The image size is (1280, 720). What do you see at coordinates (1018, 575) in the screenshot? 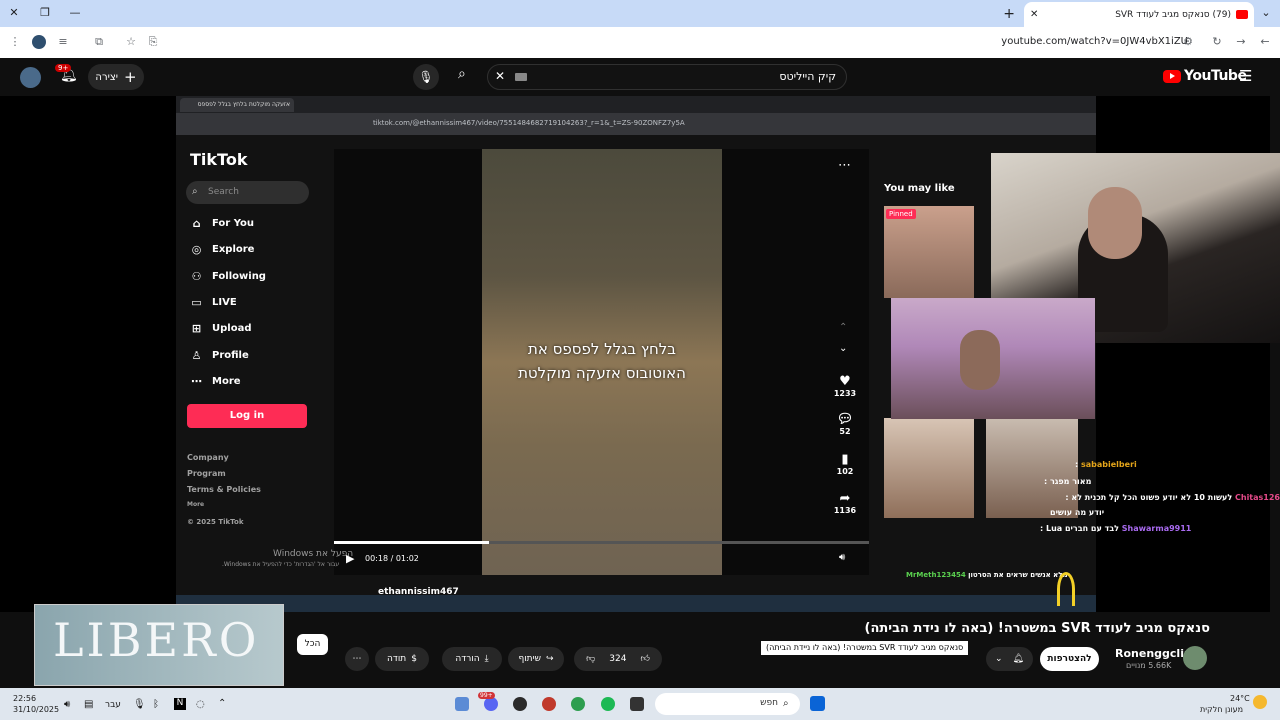
I see `chat-text: מלא אנשים שראים את הסרטון` at bounding box center [1018, 575].